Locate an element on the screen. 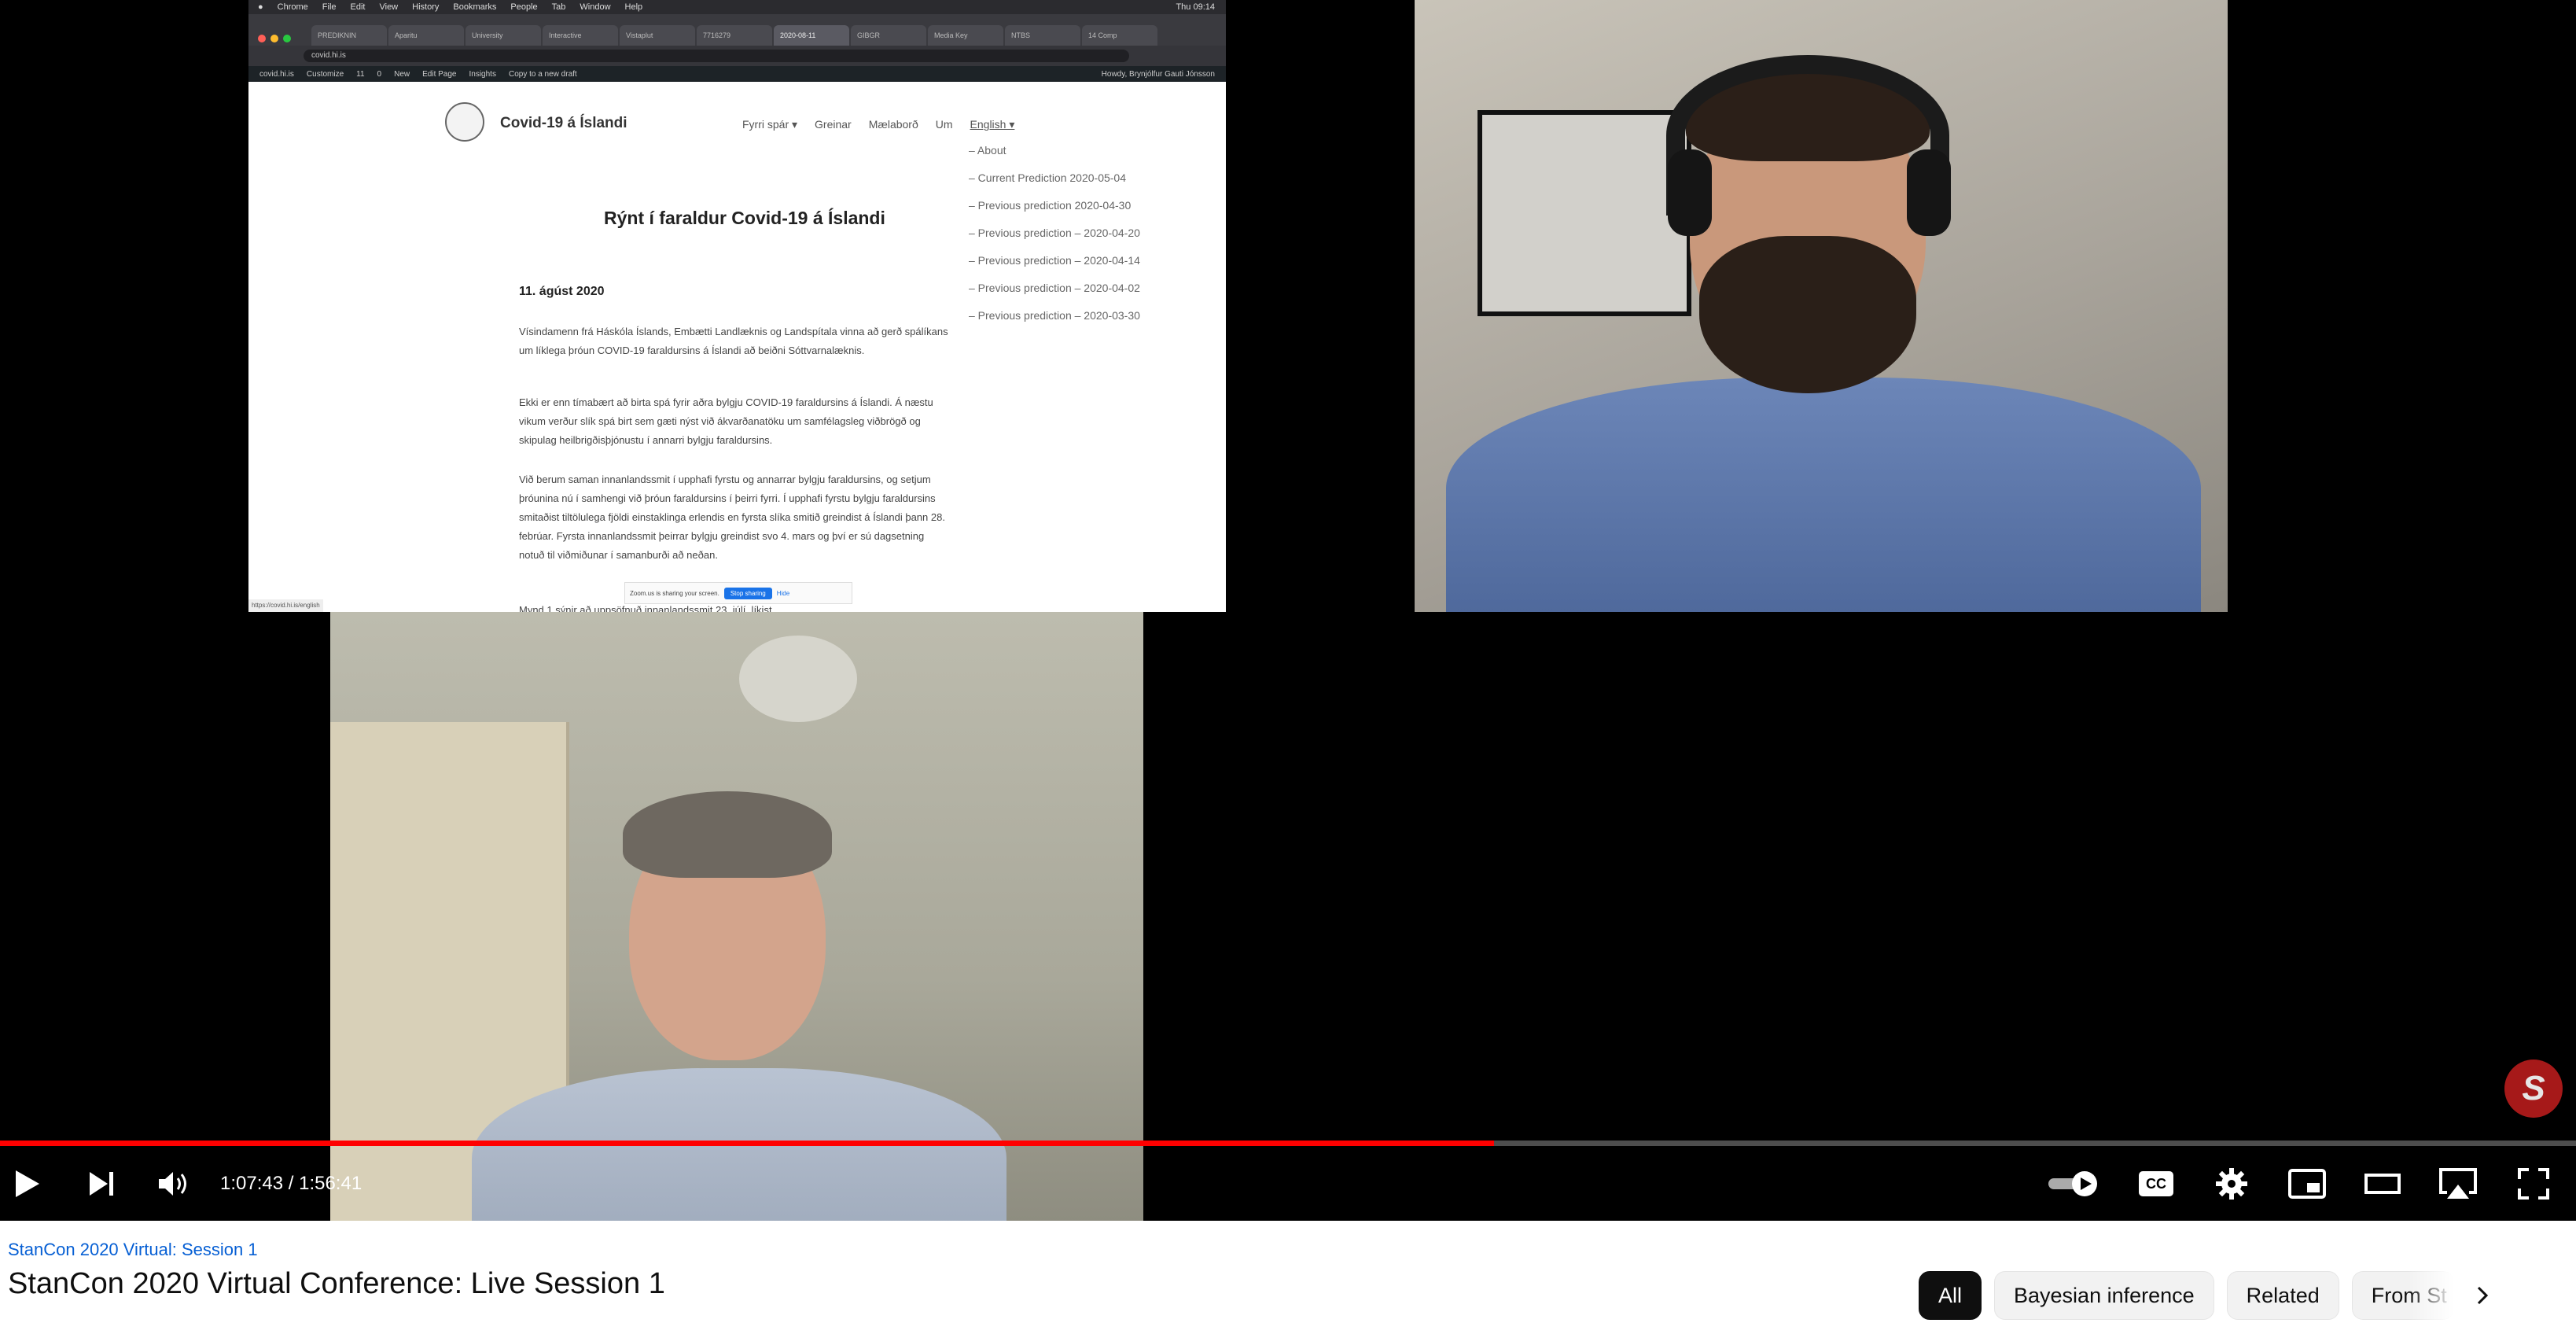  fullscreen-icon is located at coordinates (2533, 1184).